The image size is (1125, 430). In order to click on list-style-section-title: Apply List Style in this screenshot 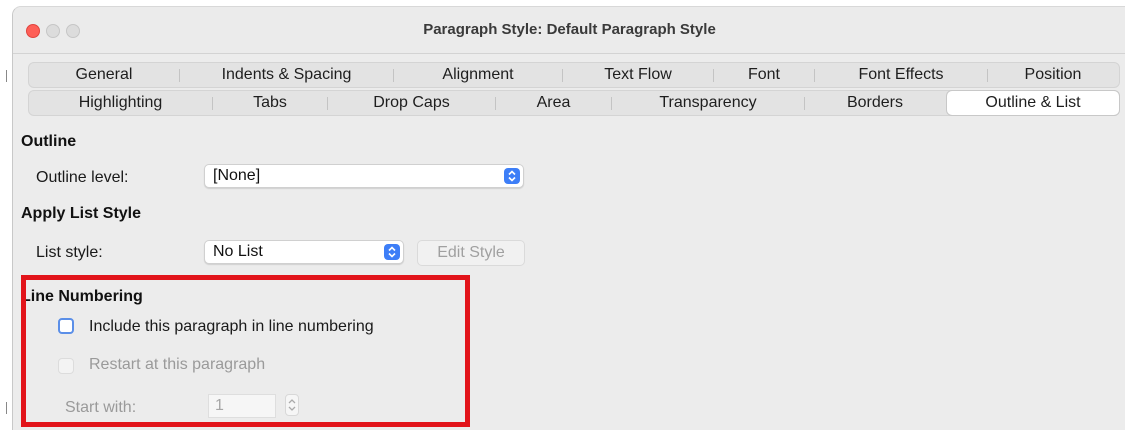, I will do `click(81, 213)`.